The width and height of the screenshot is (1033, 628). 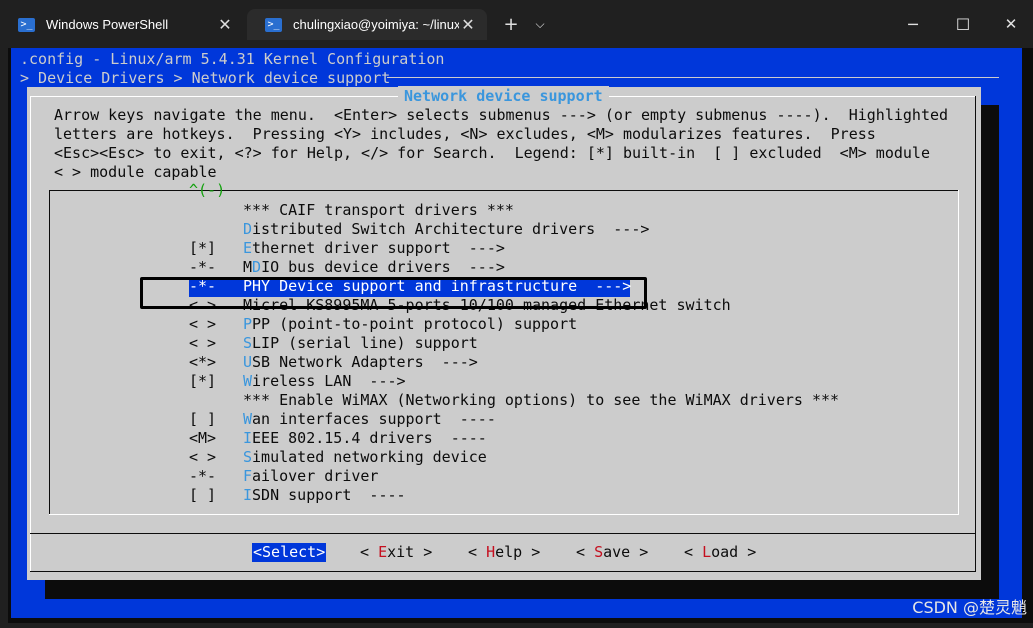 What do you see at coordinates (248, 324) in the screenshot?
I see `menu-item-hotkey: P` at bounding box center [248, 324].